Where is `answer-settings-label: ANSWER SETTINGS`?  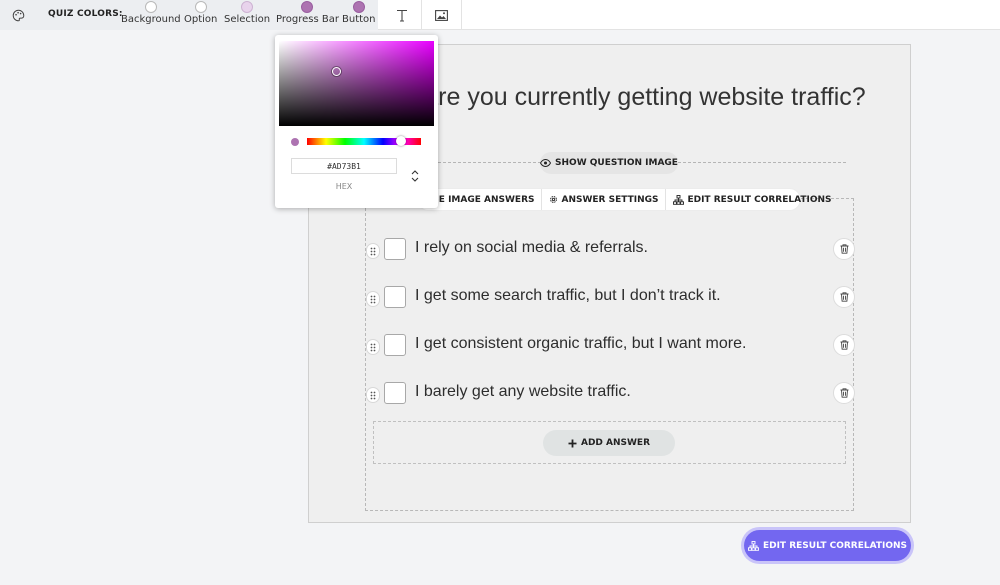 answer-settings-label: ANSWER SETTINGS is located at coordinates (610, 199).